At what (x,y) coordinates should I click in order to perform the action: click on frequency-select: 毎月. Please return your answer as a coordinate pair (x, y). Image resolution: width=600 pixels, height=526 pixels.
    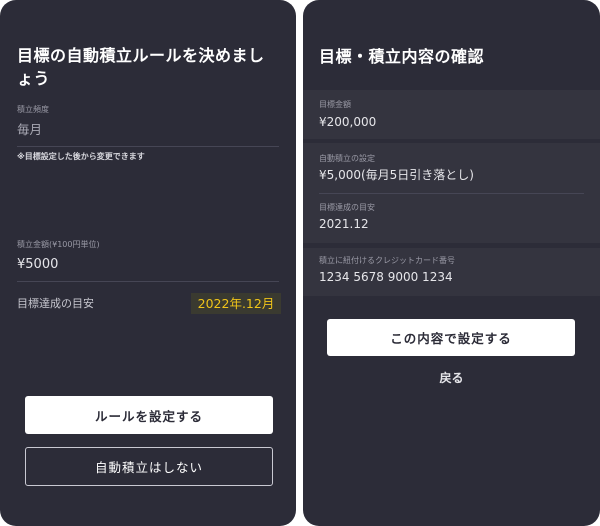
    Looking at the image, I should click on (148, 134).